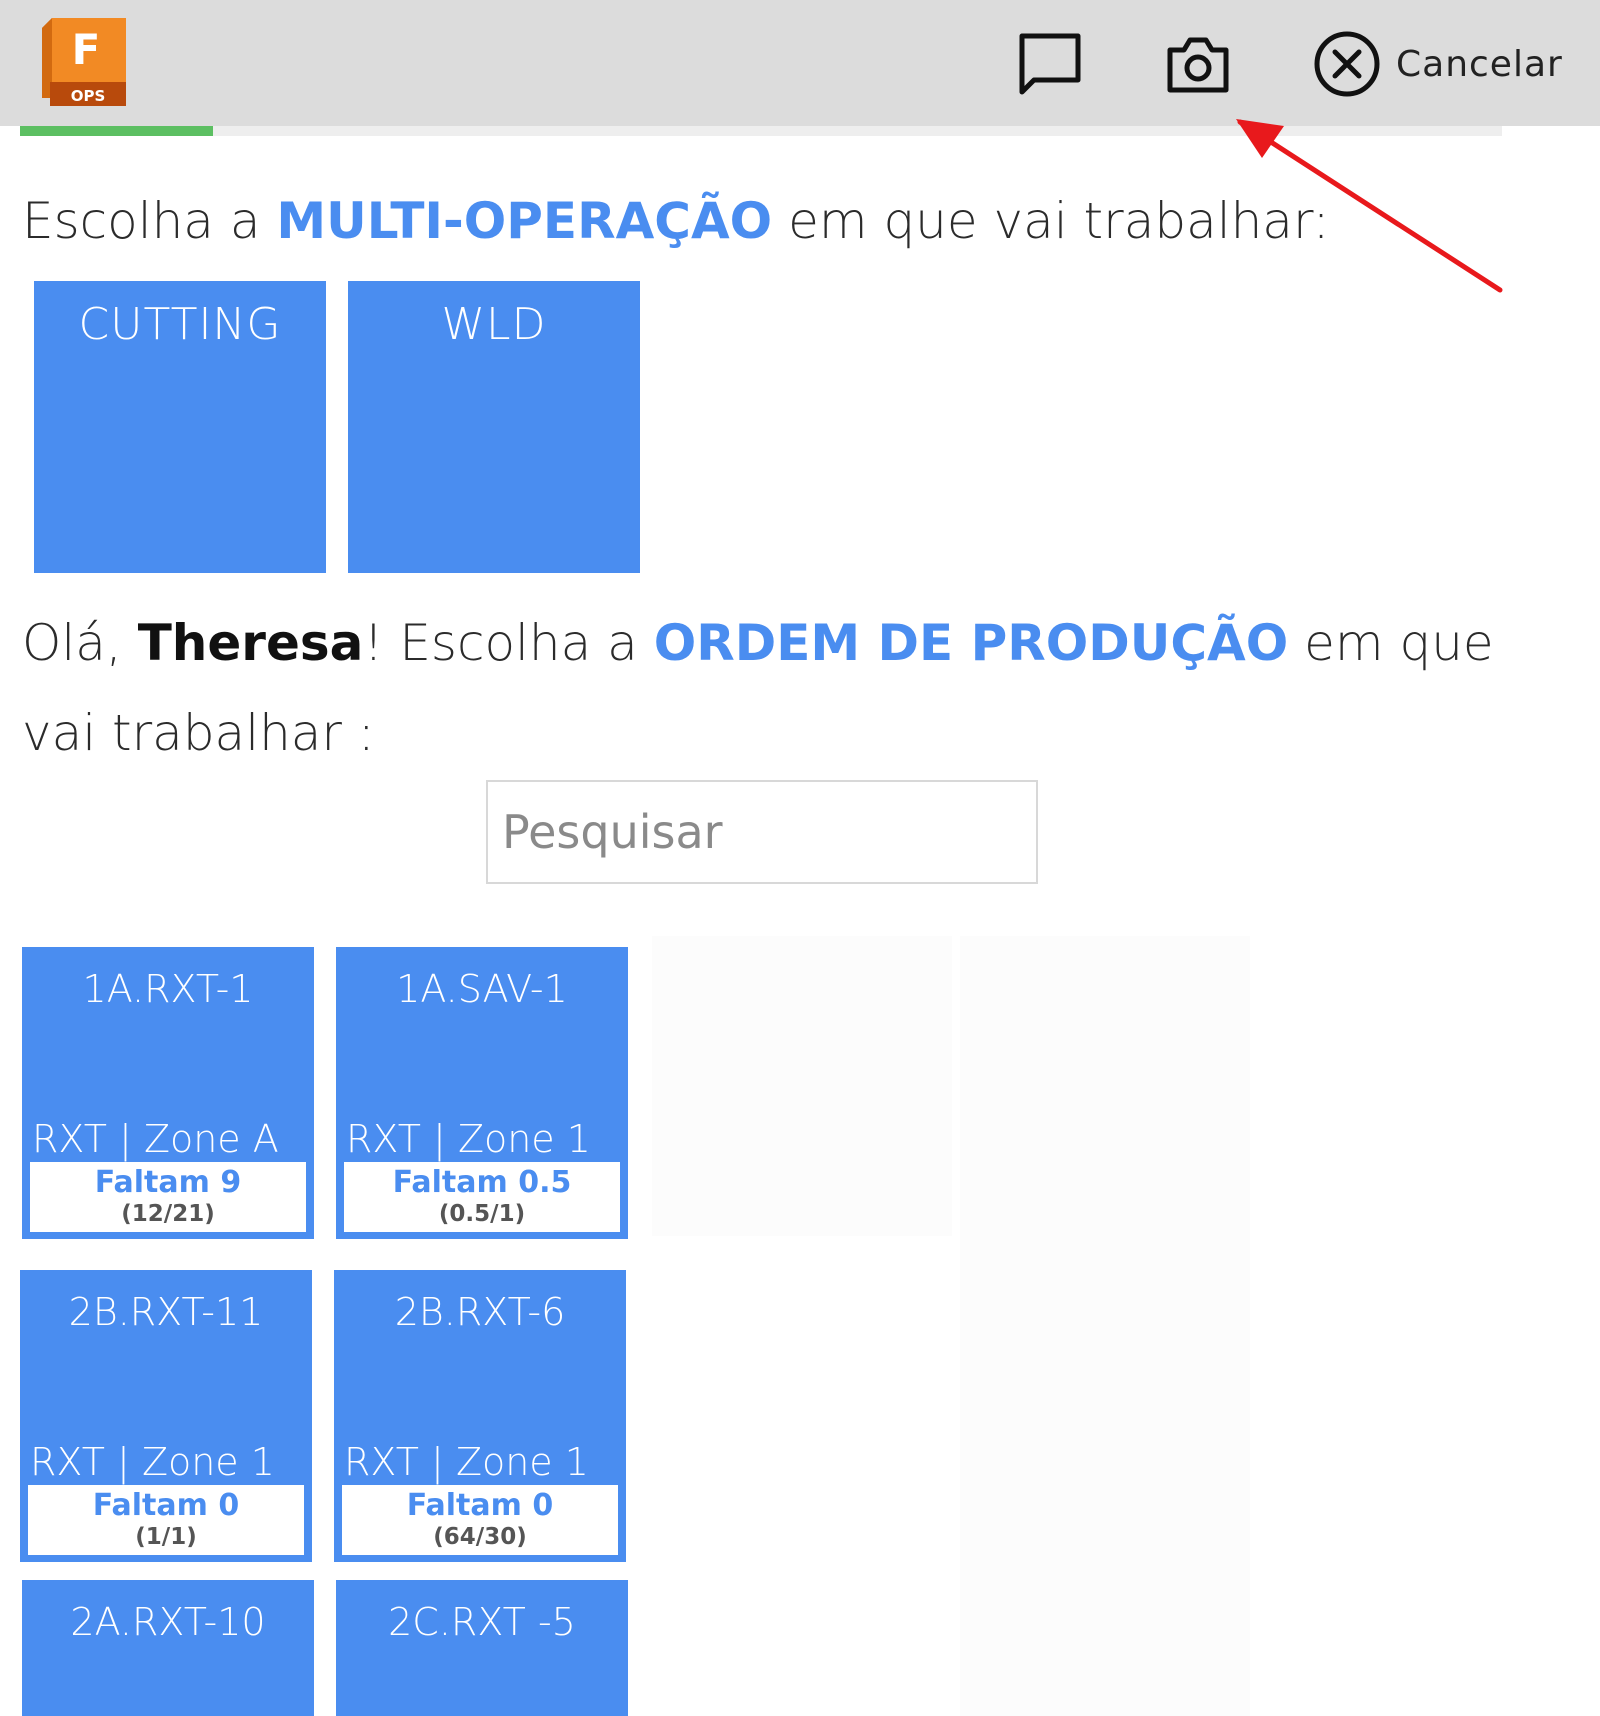  I want to click on order-greeting: Olá,, so click(80, 643).